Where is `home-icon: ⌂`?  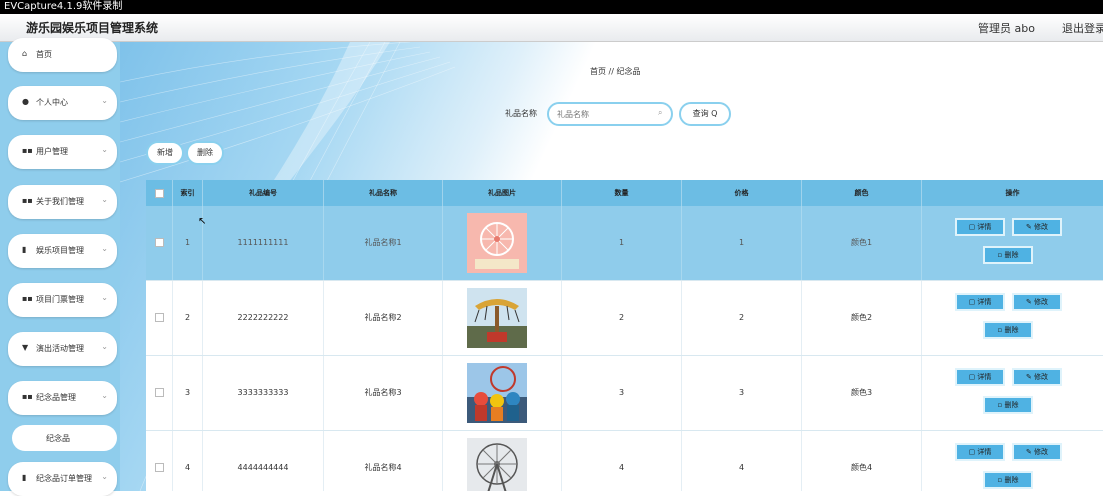
home-icon: ⌂ is located at coordinates (25, 53).